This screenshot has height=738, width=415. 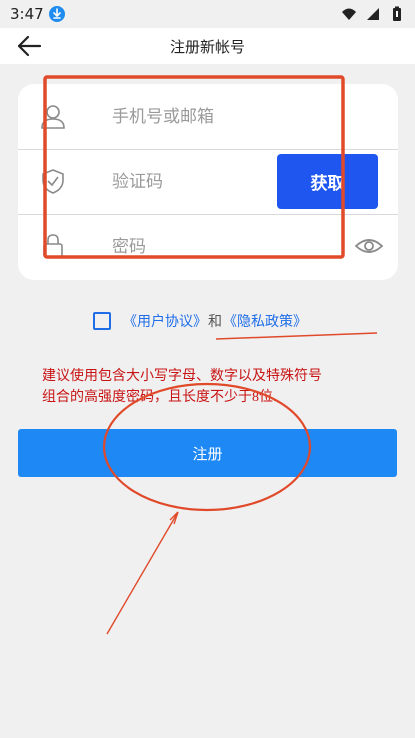 I want to click on page-title: 注册新帐号, so click(x=207, y=47).